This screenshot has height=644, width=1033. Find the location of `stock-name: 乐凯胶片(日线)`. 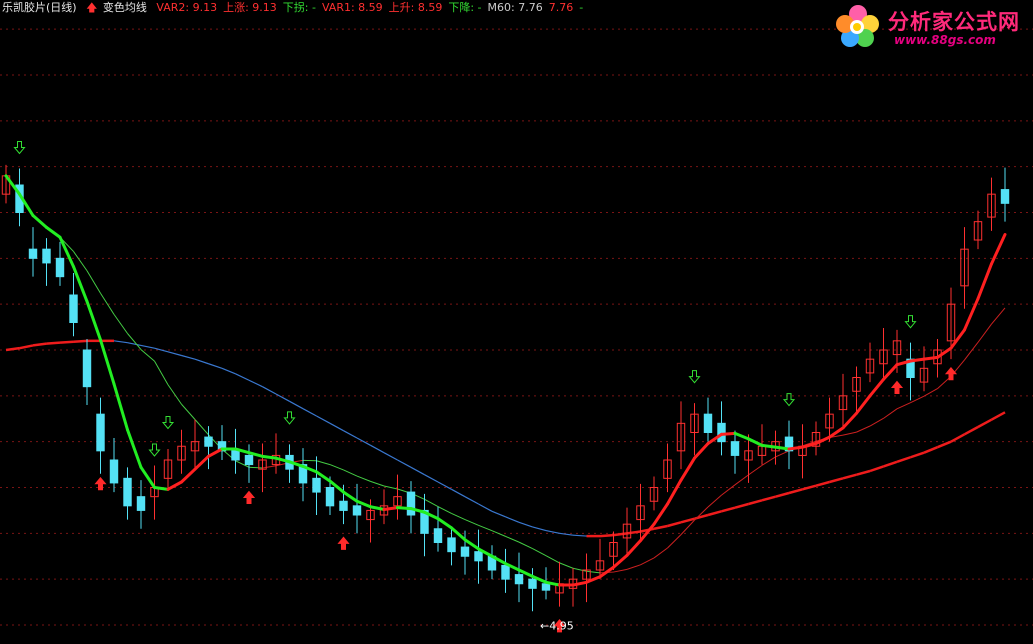

stock-name: 乐凯胶片(日线) is located at coordinates (39, 7).